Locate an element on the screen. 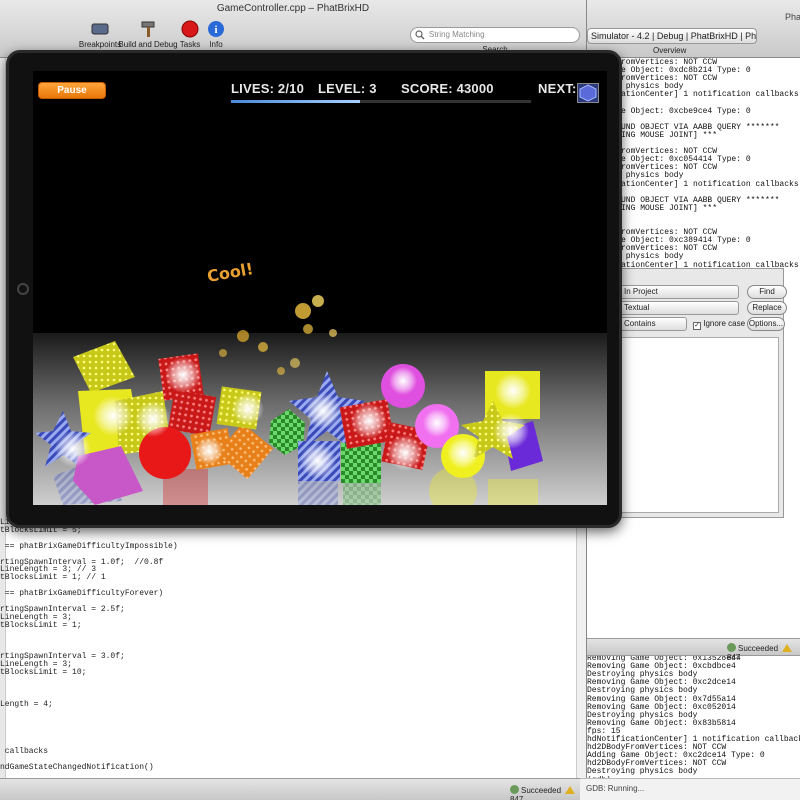 Image resolution: width=800 pixels, height=800 pixels. find-results-list is located at coordinates (699, 425).